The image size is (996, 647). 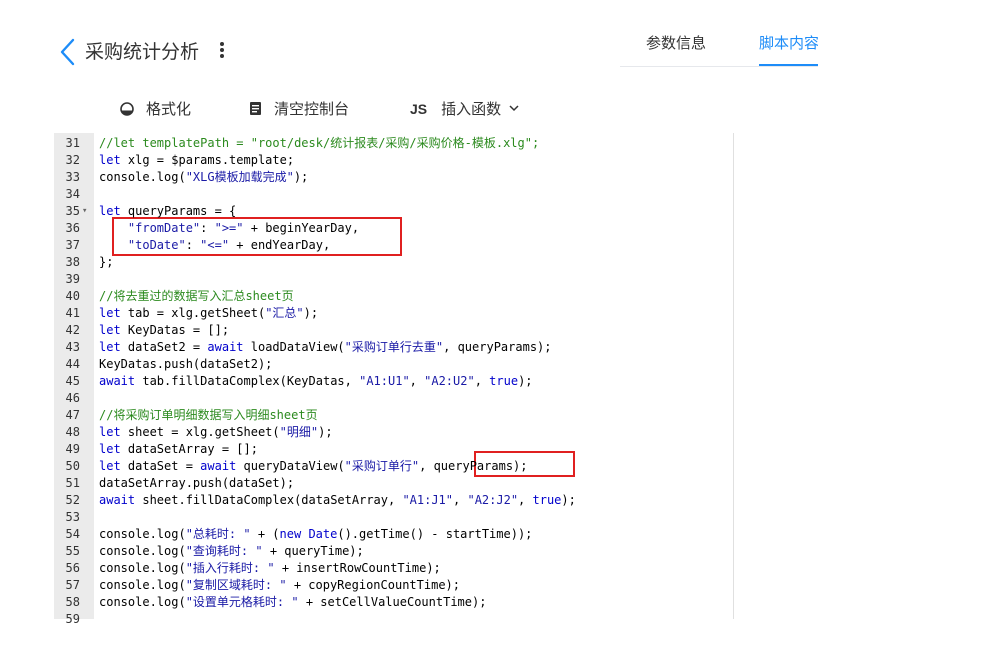 What do you see at coordinates (312, 109) in the screenshot?
I see `clear-console-label: 清空控制台` at bounding box center [312, 109].